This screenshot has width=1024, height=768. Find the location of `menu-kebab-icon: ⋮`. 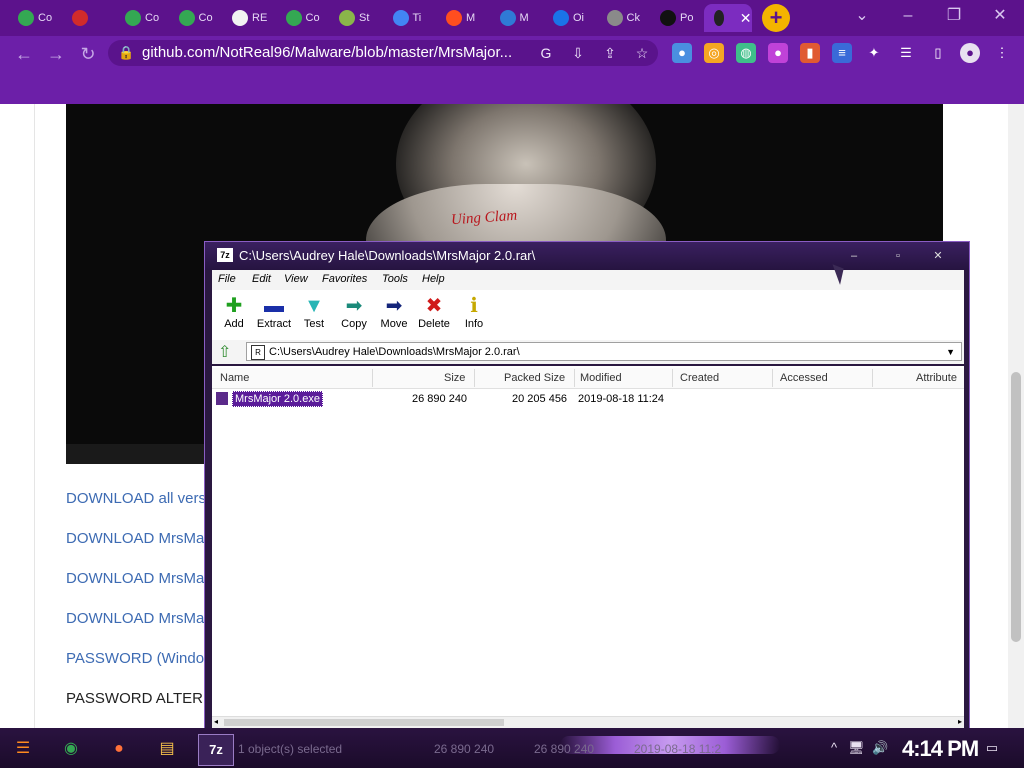

menu-kebab-icon: ⋮ is located at coordinates (1002, 53).